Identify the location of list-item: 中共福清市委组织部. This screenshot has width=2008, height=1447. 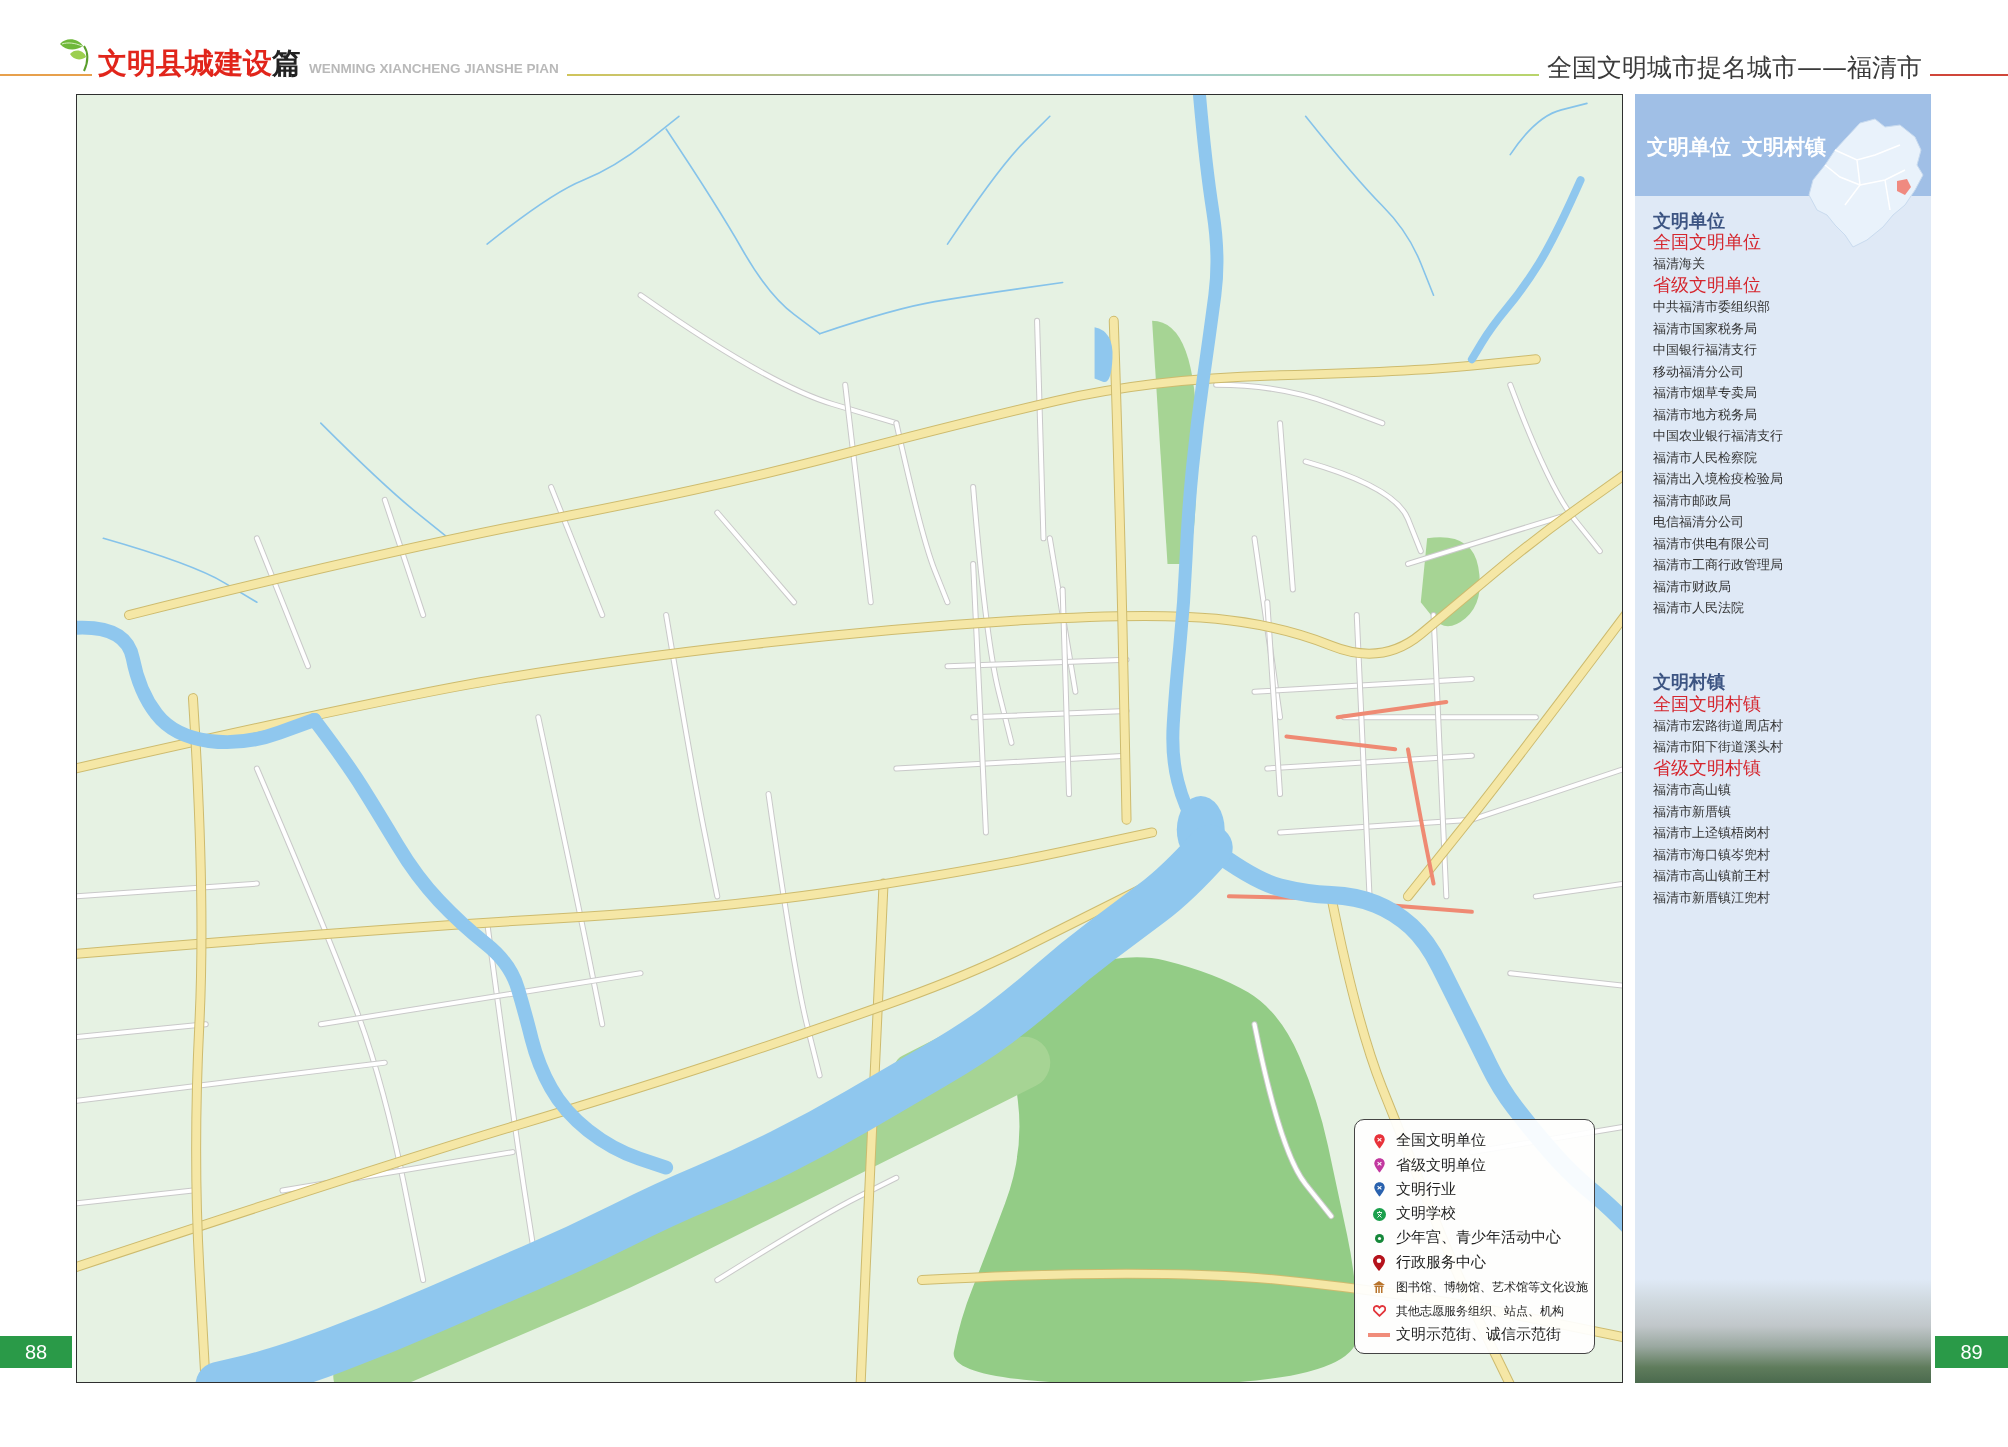
(1711, 307).